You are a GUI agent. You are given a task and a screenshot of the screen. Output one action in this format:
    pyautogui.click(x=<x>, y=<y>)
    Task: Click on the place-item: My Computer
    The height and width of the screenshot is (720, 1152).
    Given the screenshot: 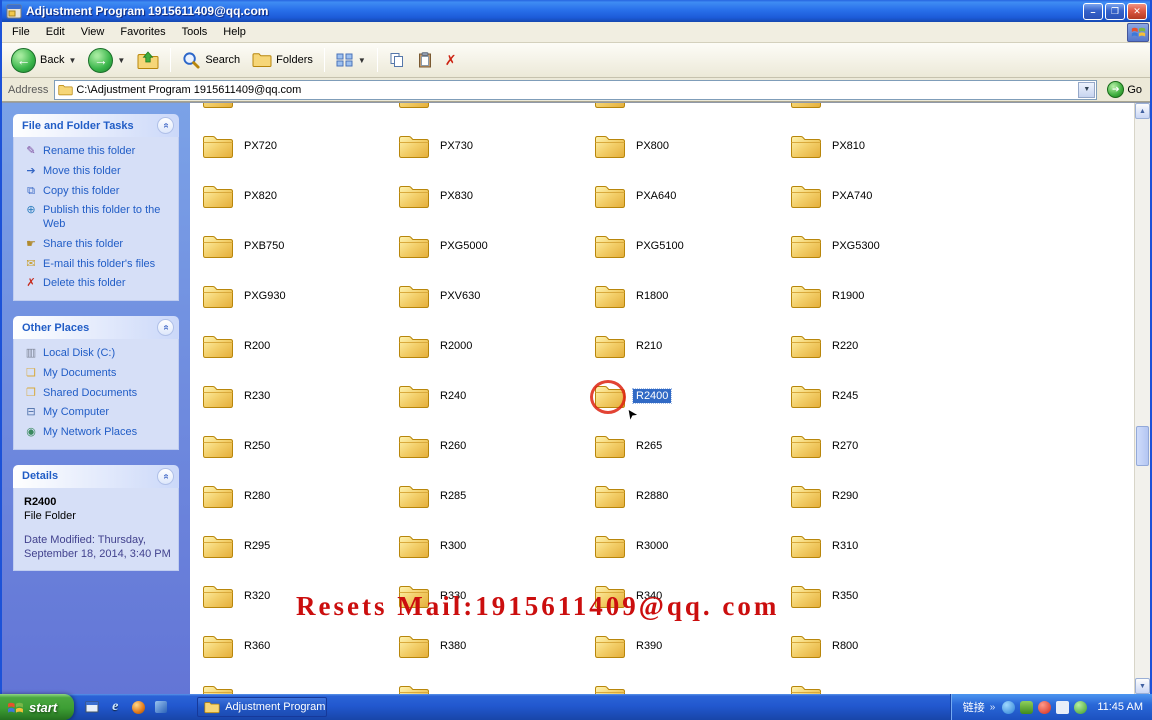 What is the action you would take?
    pyautogui.click(x=98, y=413)
    